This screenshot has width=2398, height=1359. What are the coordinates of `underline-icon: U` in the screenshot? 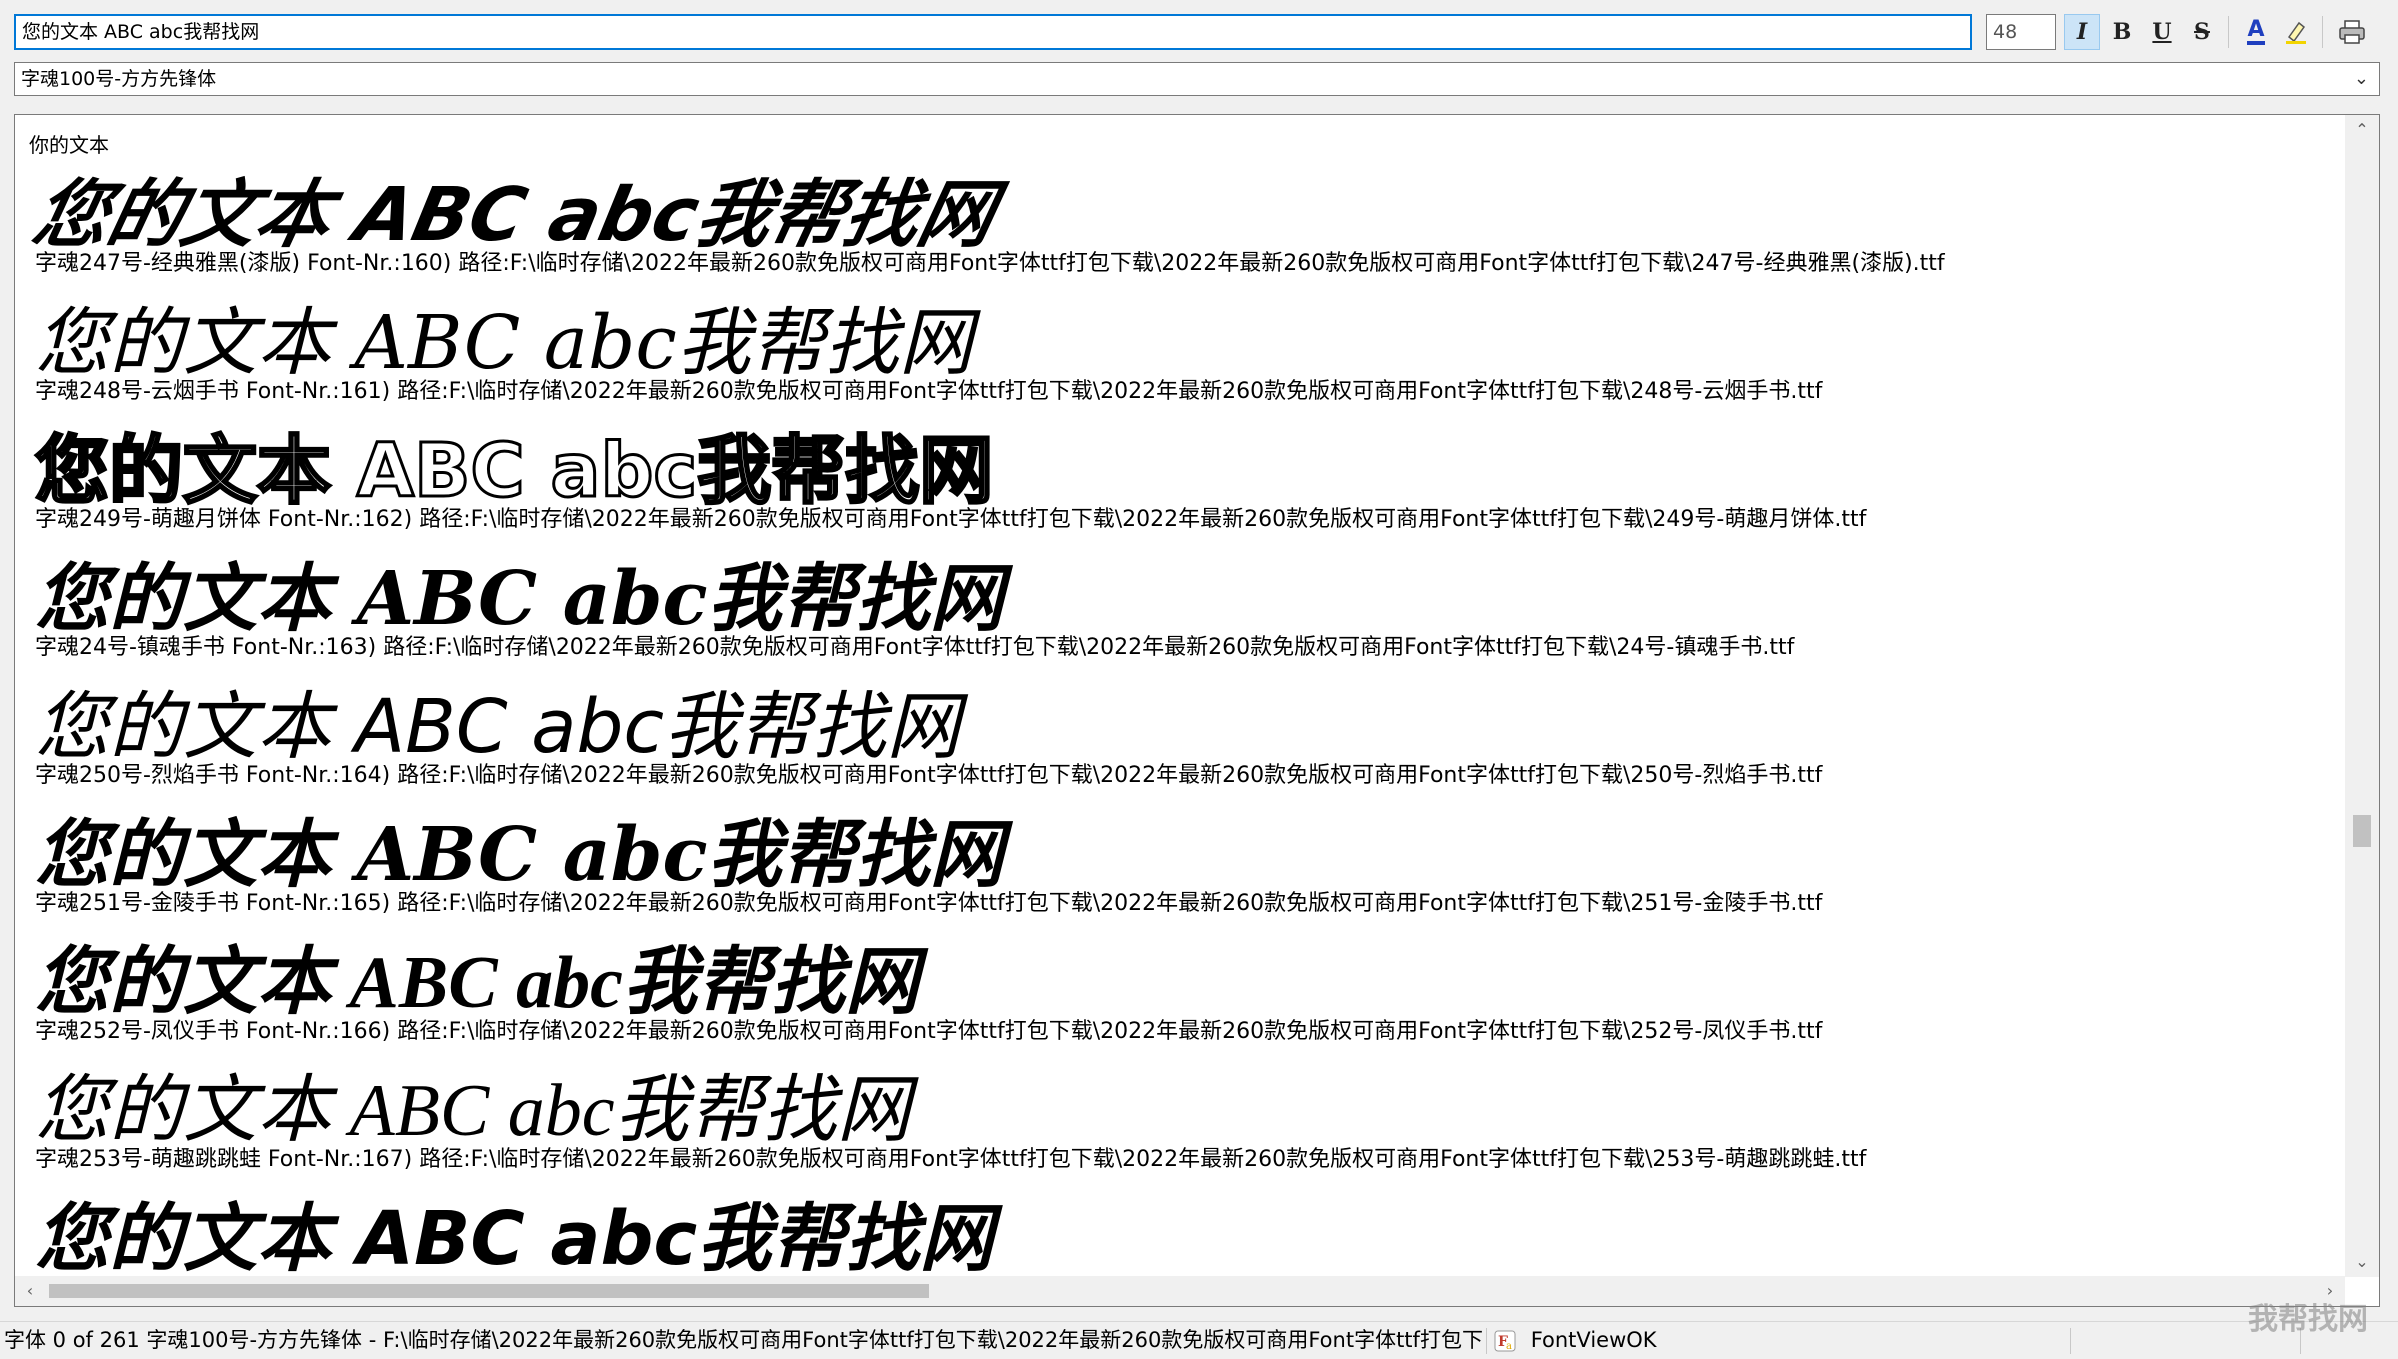 It's located at (2162, 32).